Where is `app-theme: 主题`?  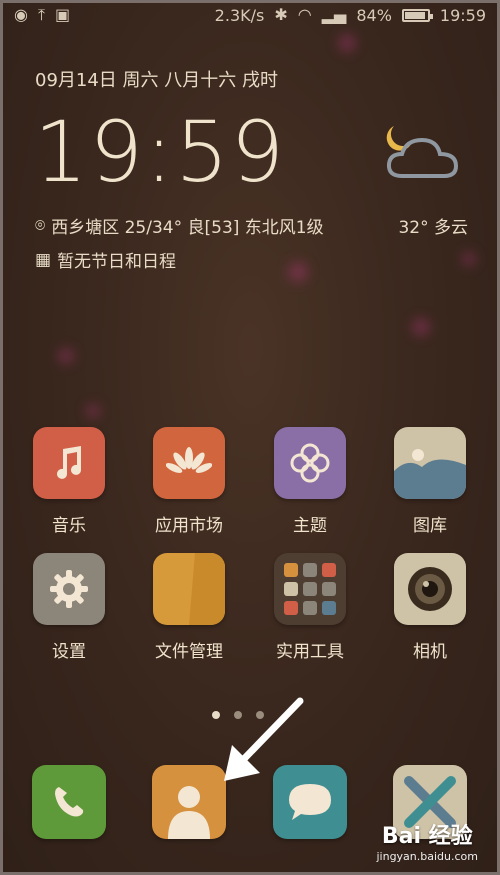
app-theme: 主题 is located at coordinates (310, 481).